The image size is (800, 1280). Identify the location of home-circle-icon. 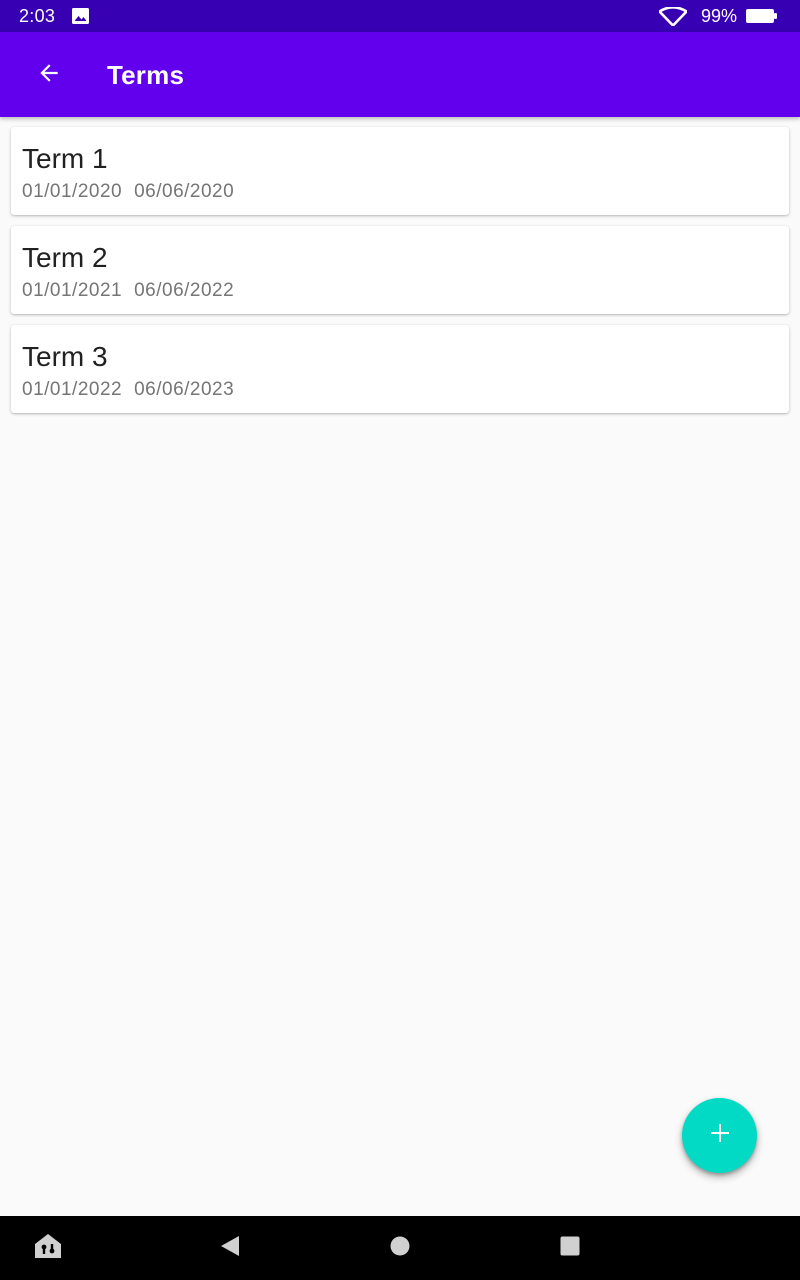
(400, 1248).